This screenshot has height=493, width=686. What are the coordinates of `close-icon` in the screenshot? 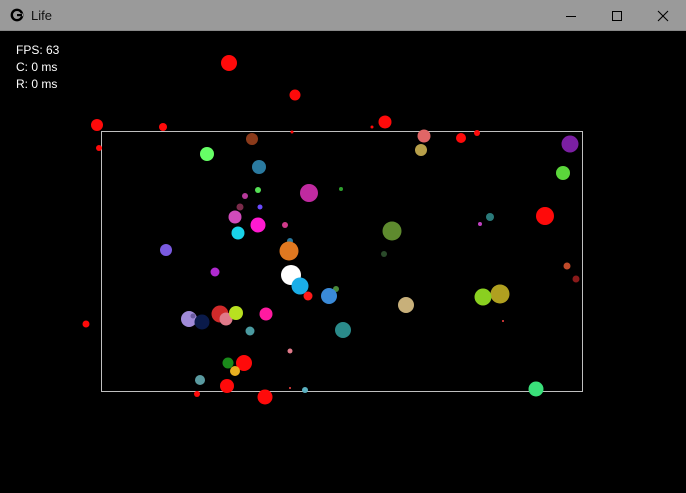 It's located at (663, 15).